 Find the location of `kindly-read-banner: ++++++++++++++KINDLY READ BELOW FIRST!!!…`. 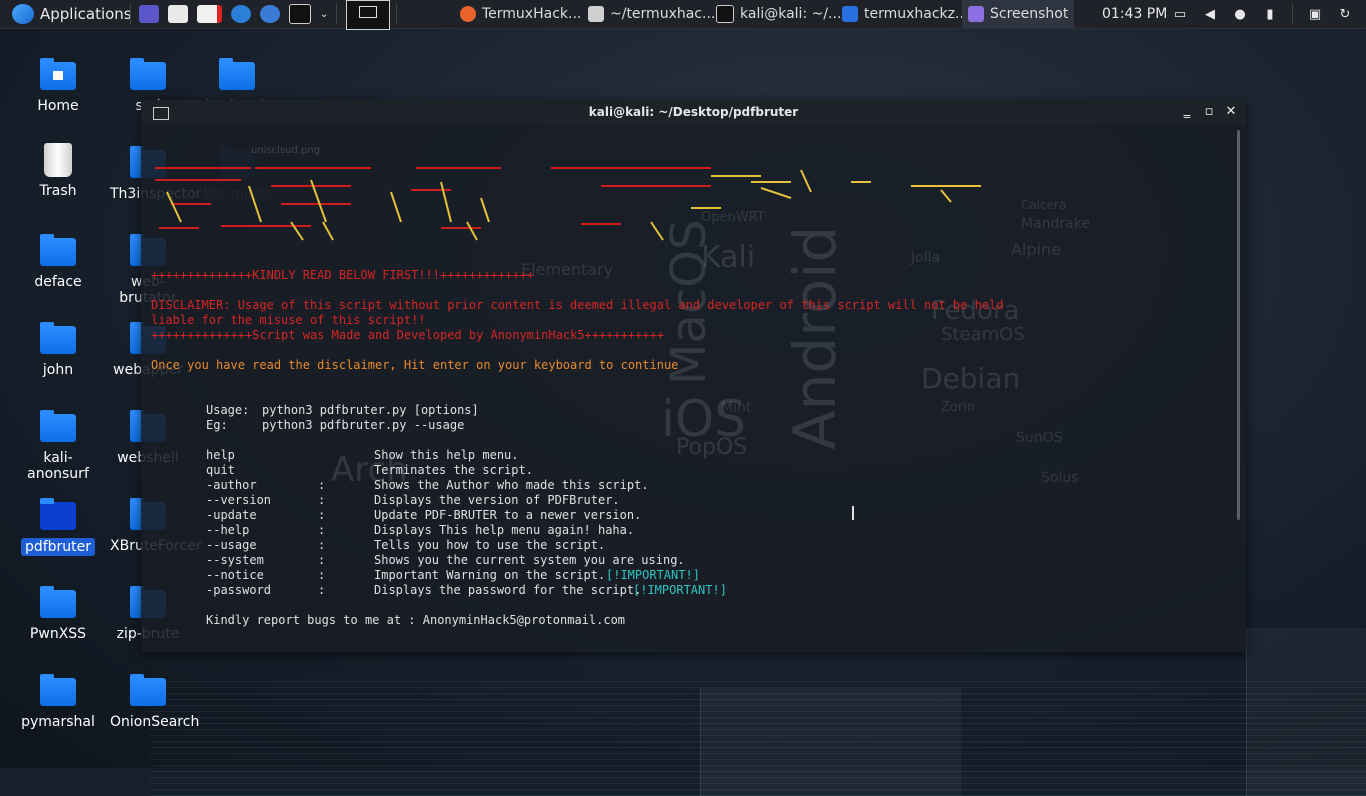

kindly-read-banner: ++++++++++++++KINDLY READ BELOW FIRST!!!… is located at coordinates (342, 275).